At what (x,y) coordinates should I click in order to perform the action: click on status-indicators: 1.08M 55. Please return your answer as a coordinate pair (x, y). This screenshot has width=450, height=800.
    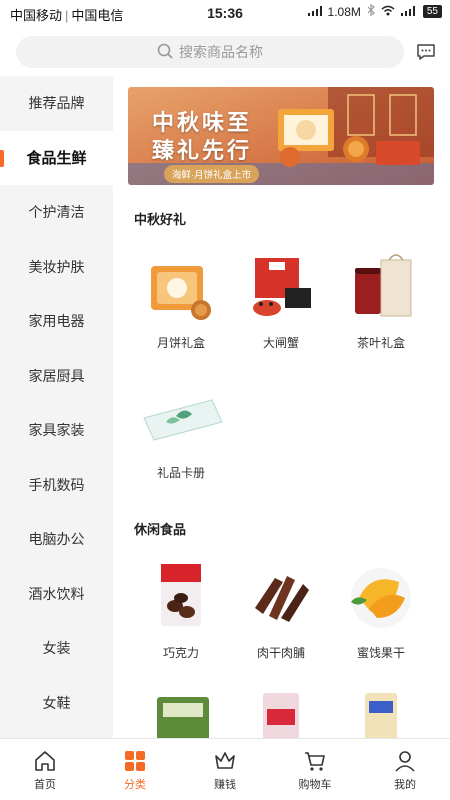
    Looking at the image, I should click on (374, 11).